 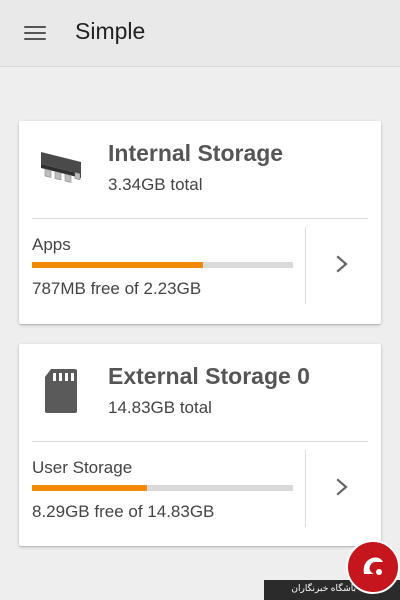 I want to click on sd-card-icon, so click(x=63, y=391).